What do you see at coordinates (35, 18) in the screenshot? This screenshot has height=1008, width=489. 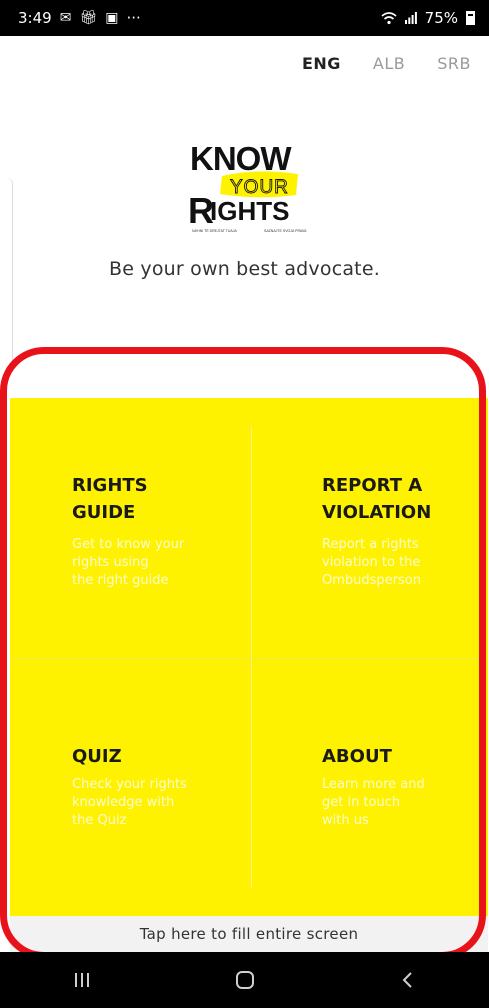 I see `status-time: 3:49` at bounding box center [35, 18].